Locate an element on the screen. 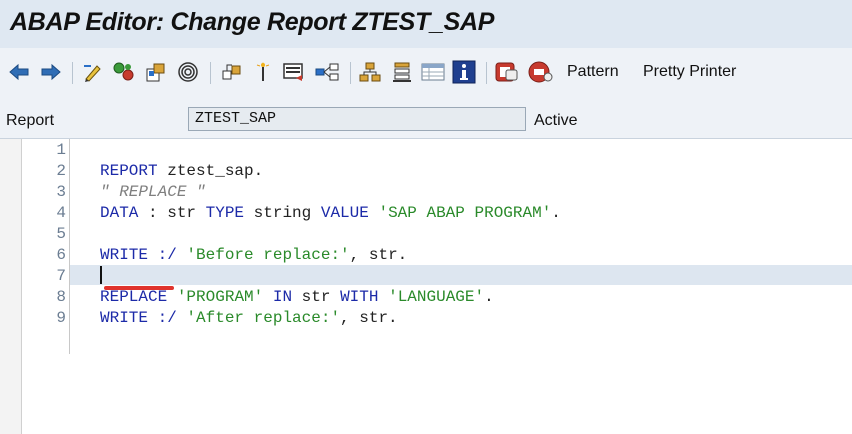 The height and width of the screenshot is (434, 852). check-icon is located at coordinates (232, 72).